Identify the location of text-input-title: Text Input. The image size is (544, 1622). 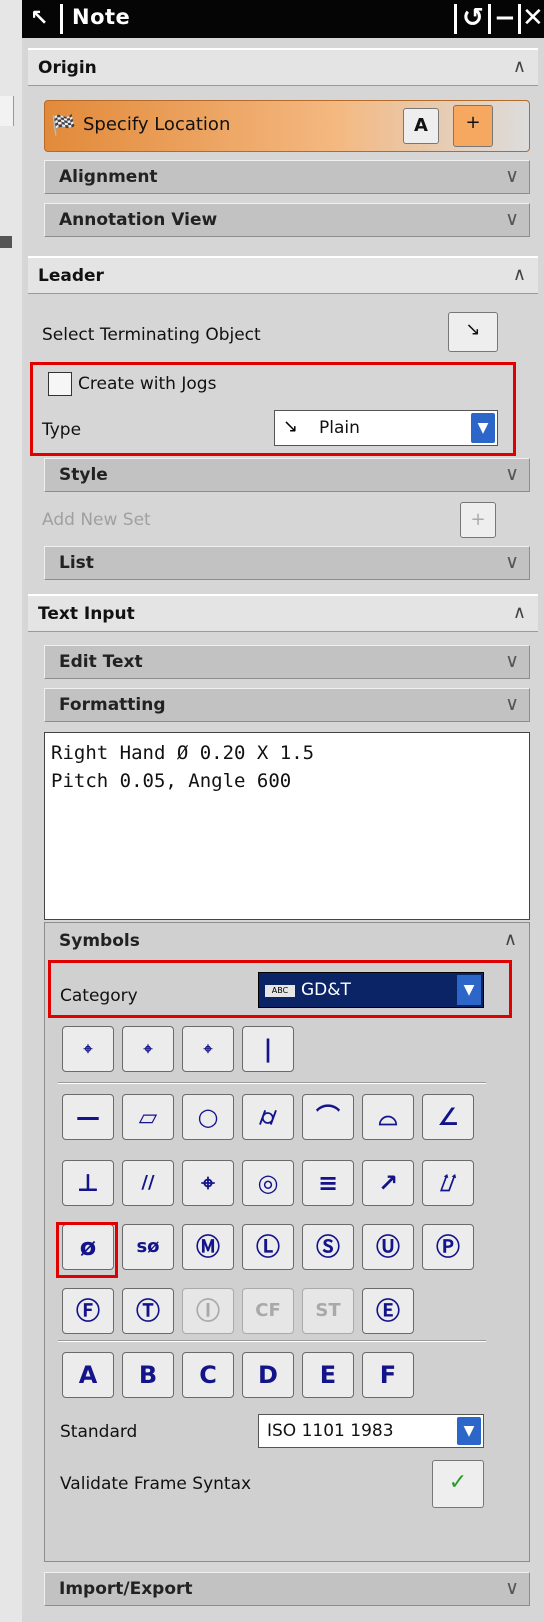
(86, 614).